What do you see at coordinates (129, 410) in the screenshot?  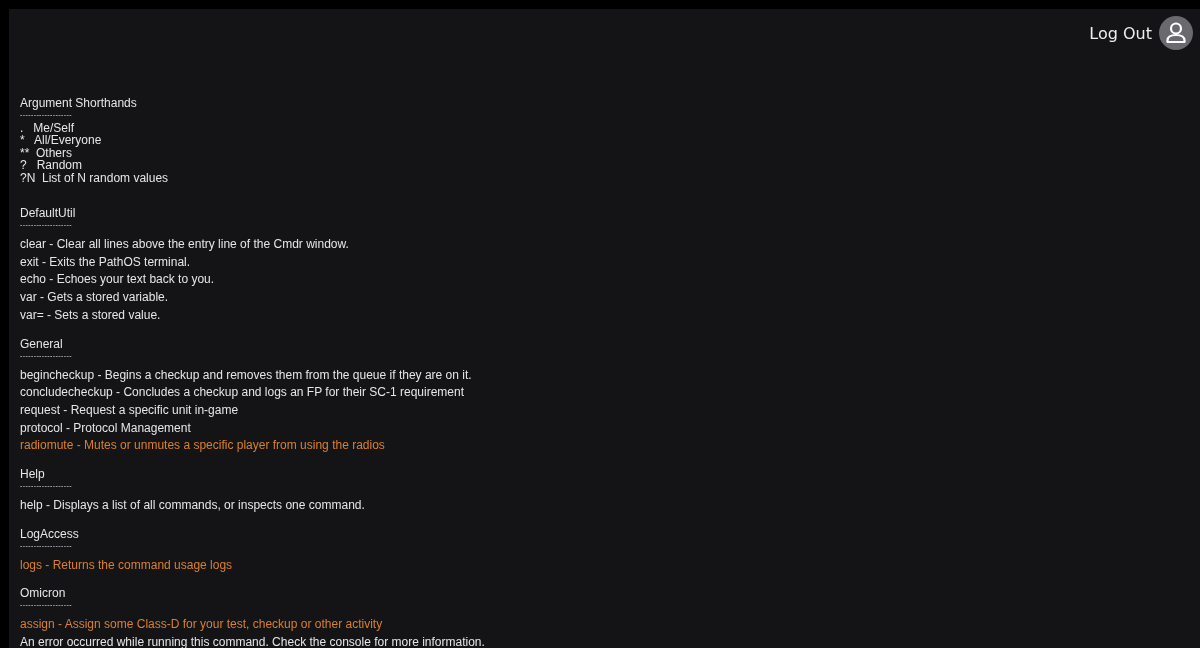 I see `command-line: request - Request a specific unit in-game` at bounding box center [129, 410].